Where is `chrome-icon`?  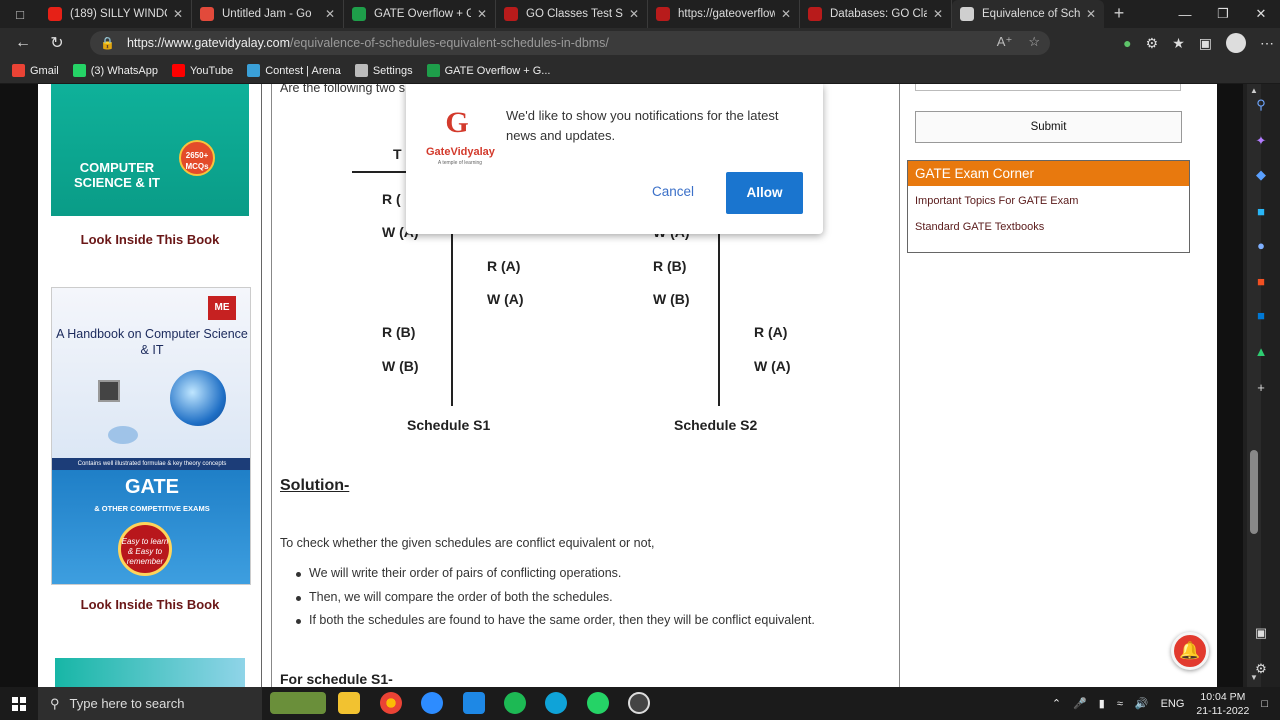
chrome-icon is located at coordinates (391, 703).